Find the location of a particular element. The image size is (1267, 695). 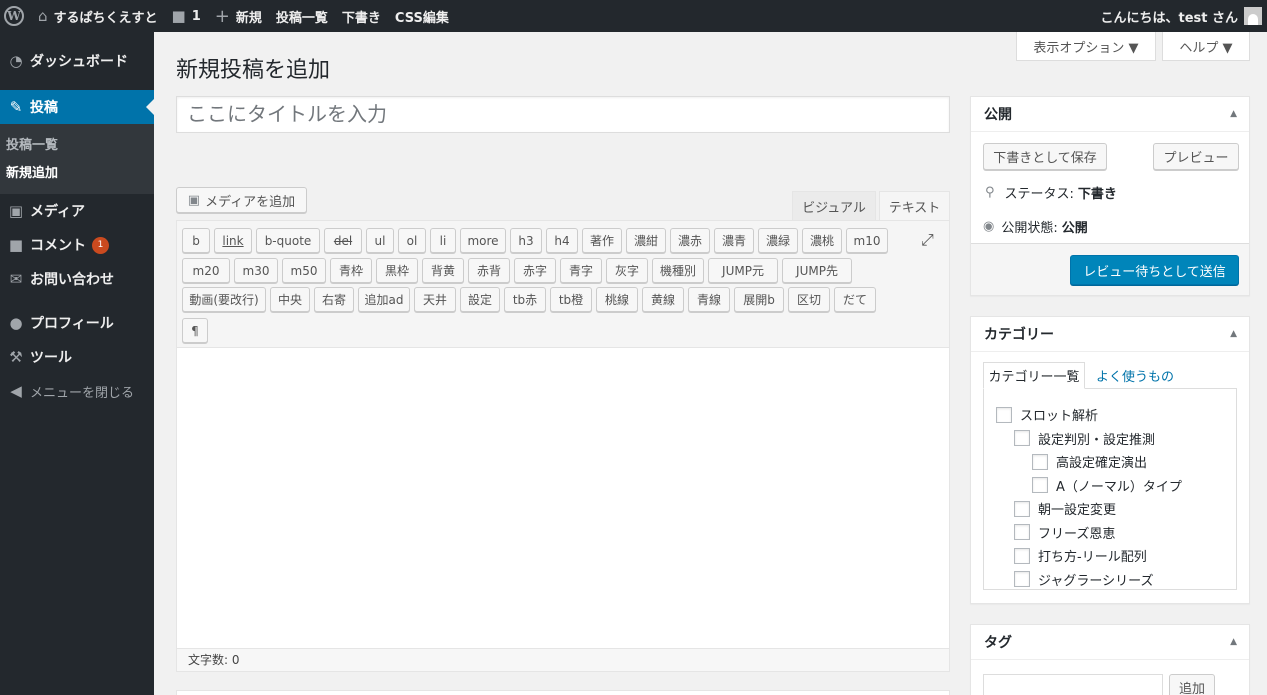

quicktag-button: m10 is located at coordinates (867, 240).